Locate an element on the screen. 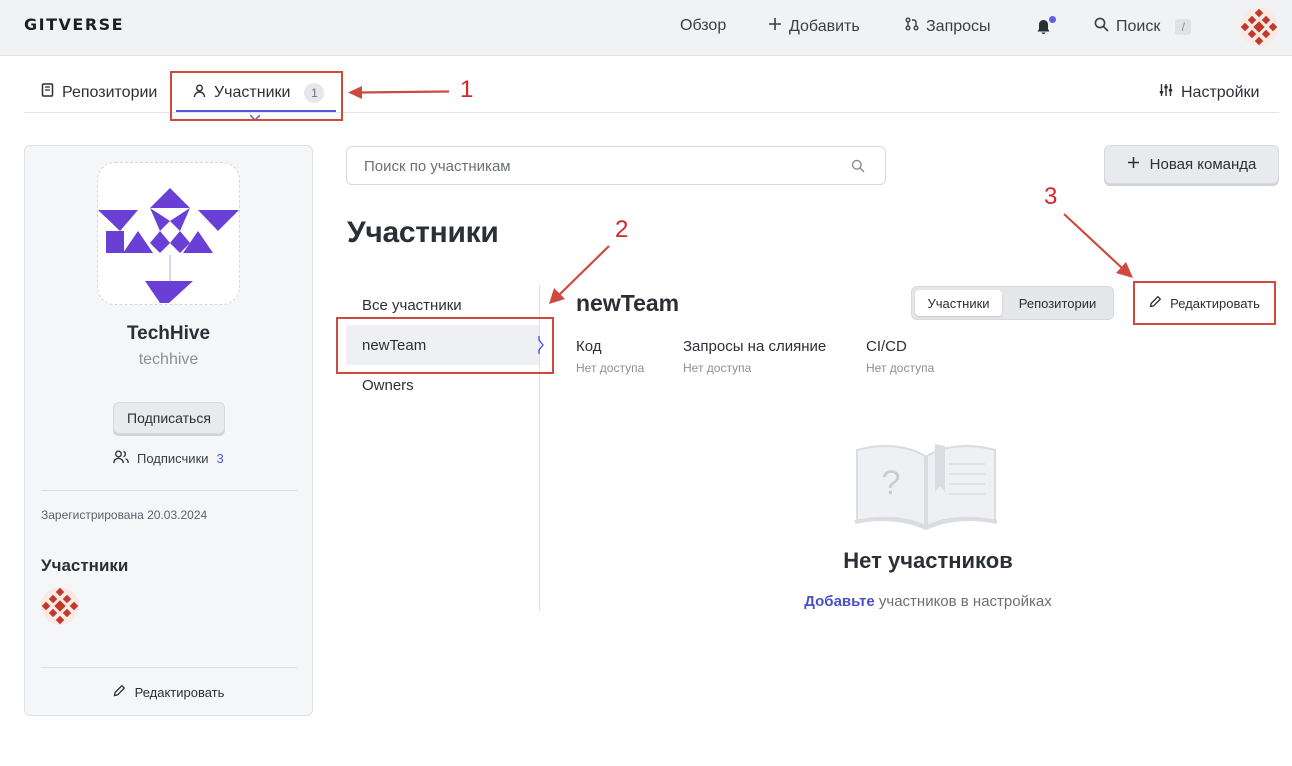  nav-search-label: Поиск is located at coordinates (1138, 26).